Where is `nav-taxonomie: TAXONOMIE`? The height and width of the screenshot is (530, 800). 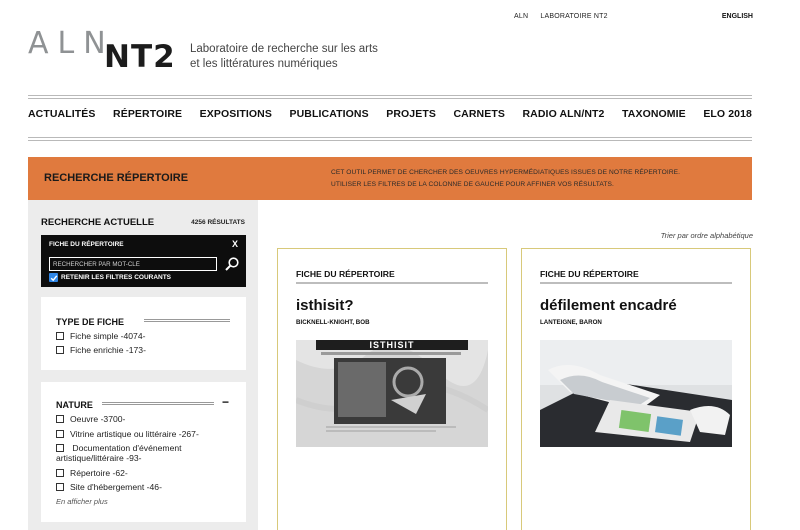
nav-taxonomie: TAXONOMIE is located at coordinates (654, 114).